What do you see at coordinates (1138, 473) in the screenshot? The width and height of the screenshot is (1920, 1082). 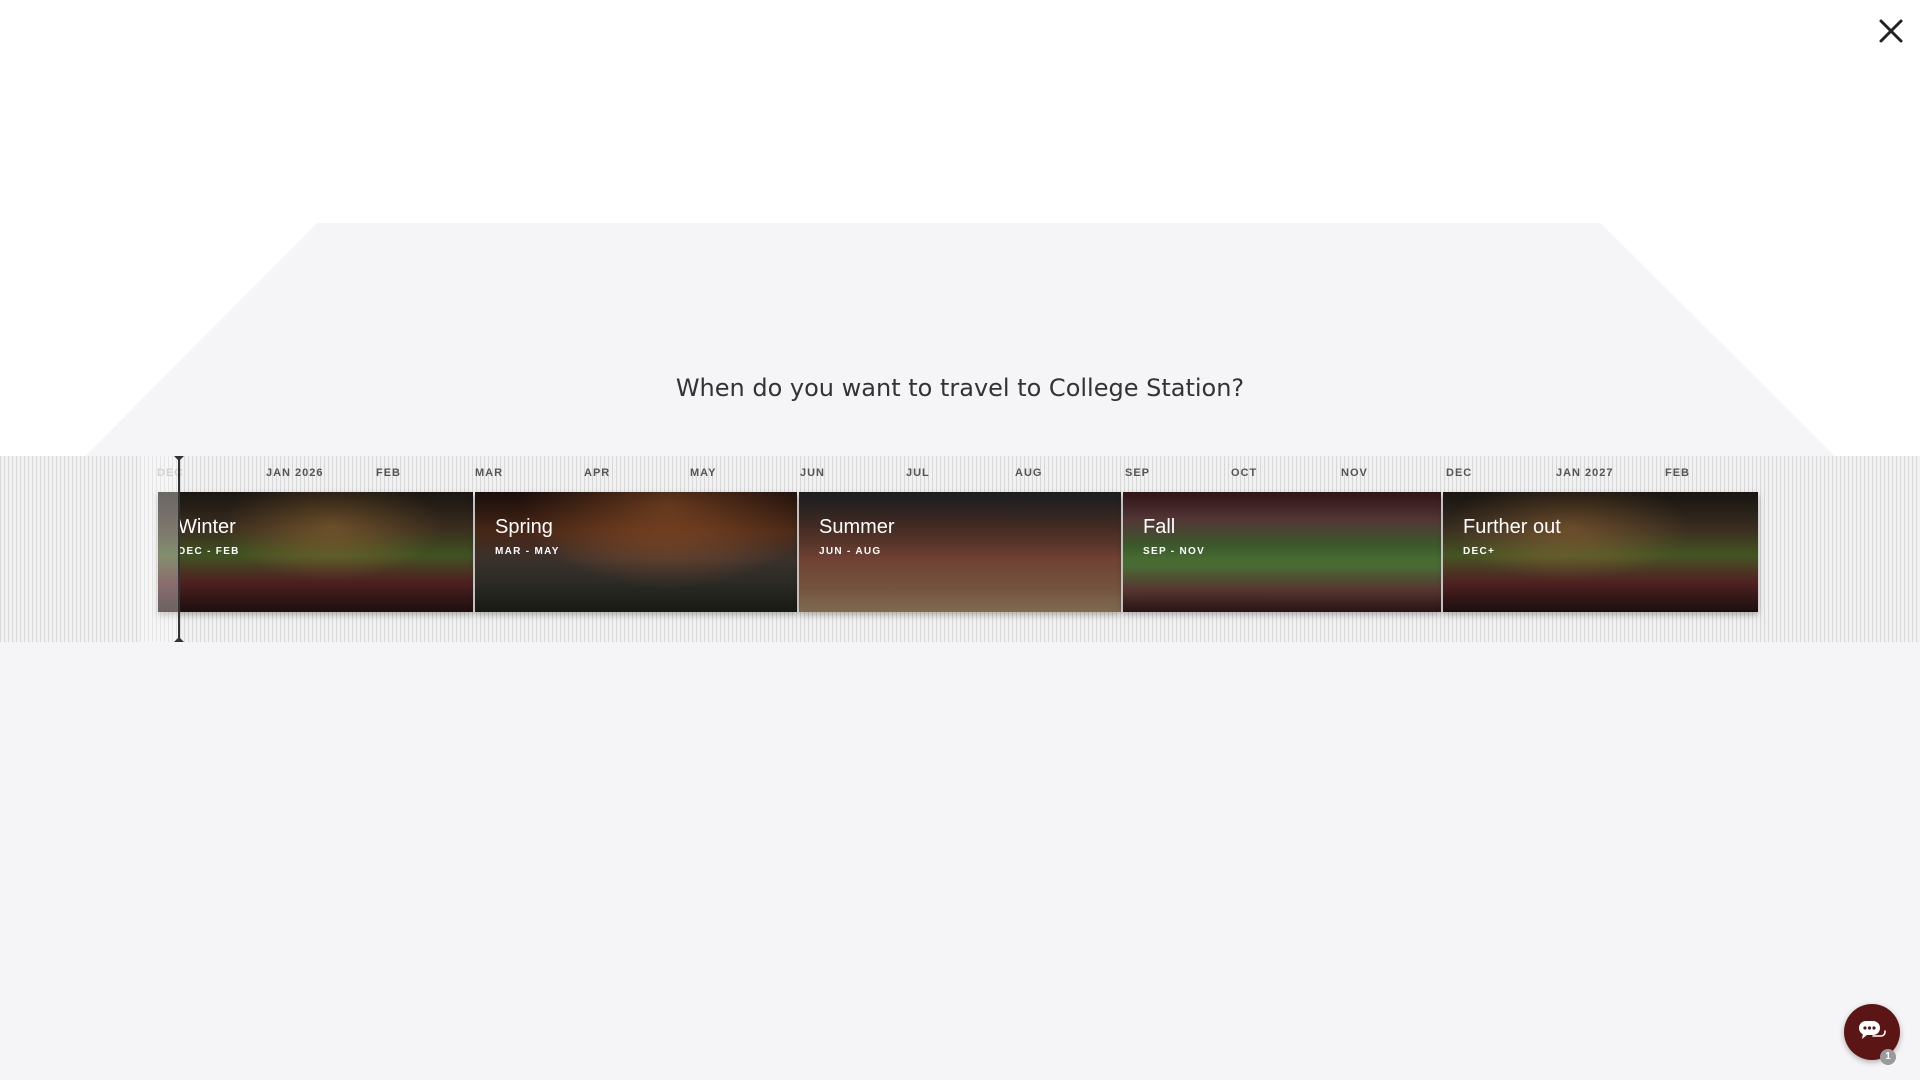 I see `month-label-sep: SEP` at bounding box center [1138, 473].